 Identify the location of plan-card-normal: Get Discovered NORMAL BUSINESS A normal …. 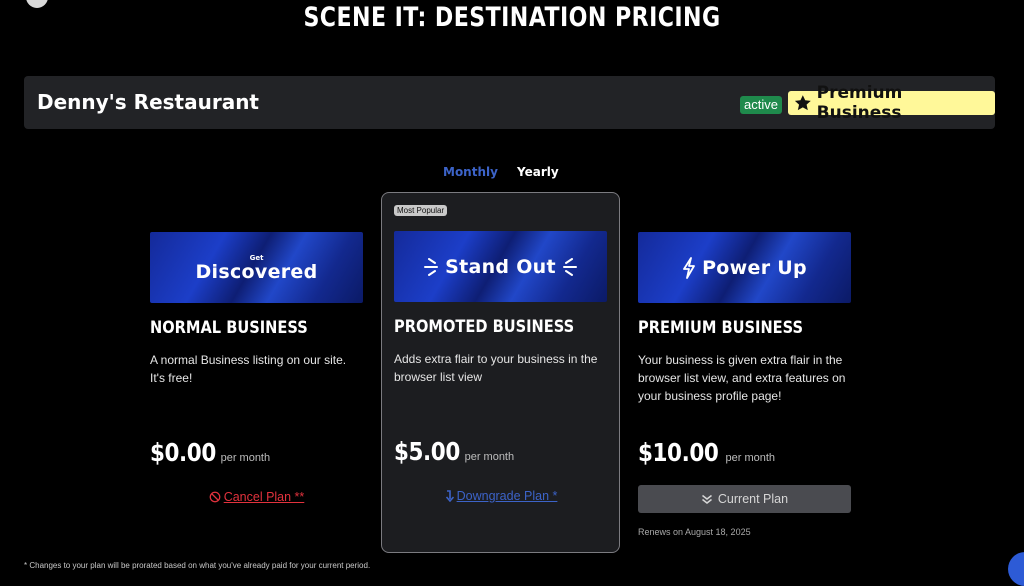
(256, 368).